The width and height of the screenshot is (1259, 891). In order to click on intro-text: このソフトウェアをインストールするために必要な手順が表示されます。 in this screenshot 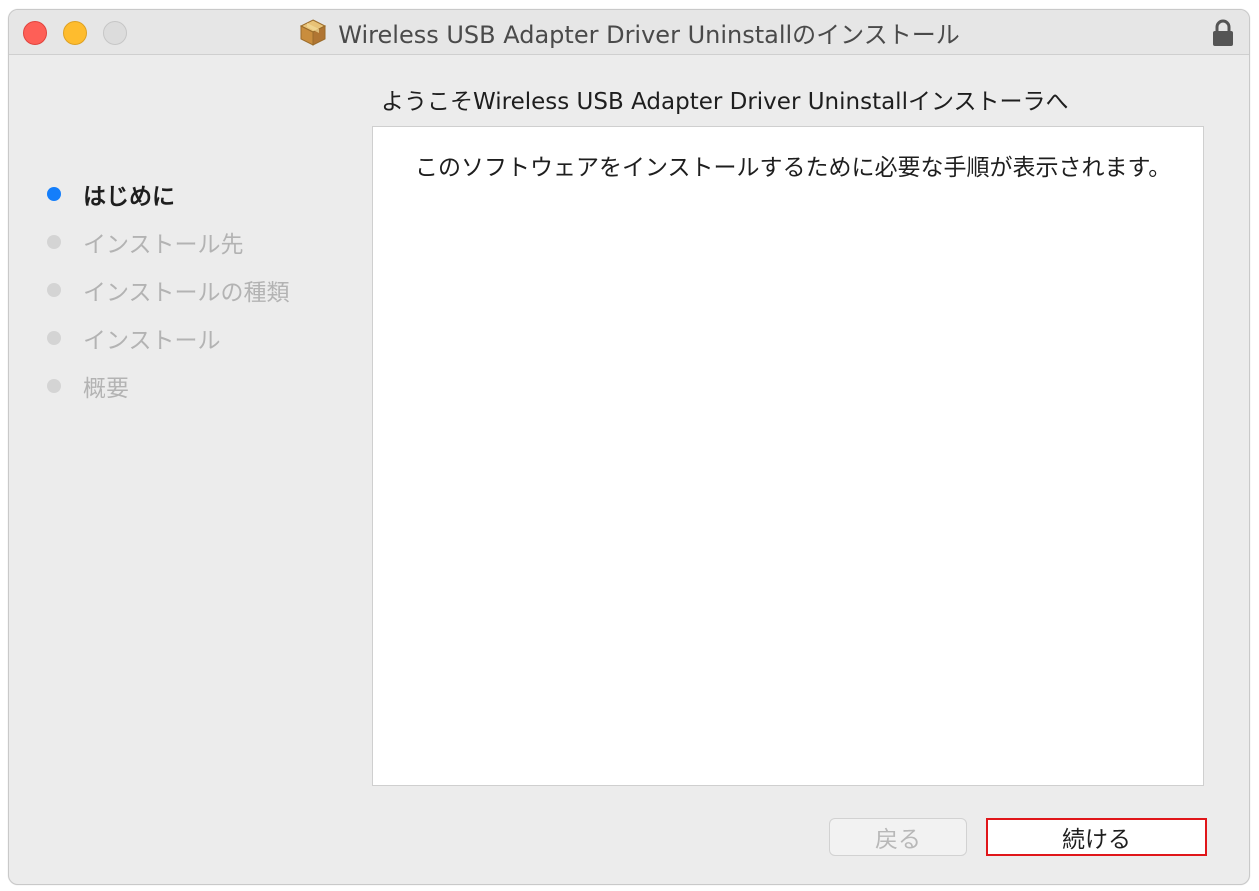, I will do `click(793, 168)`.